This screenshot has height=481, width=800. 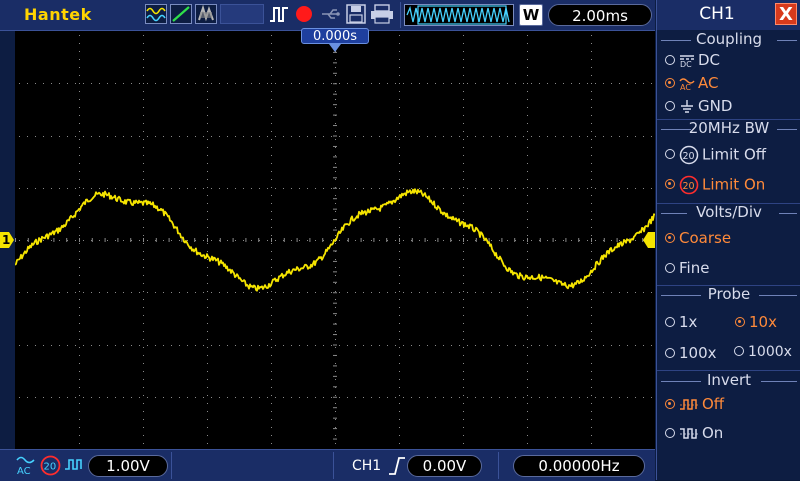 I want to click on brand-logo: Hantek, so click(x=58, y=14).